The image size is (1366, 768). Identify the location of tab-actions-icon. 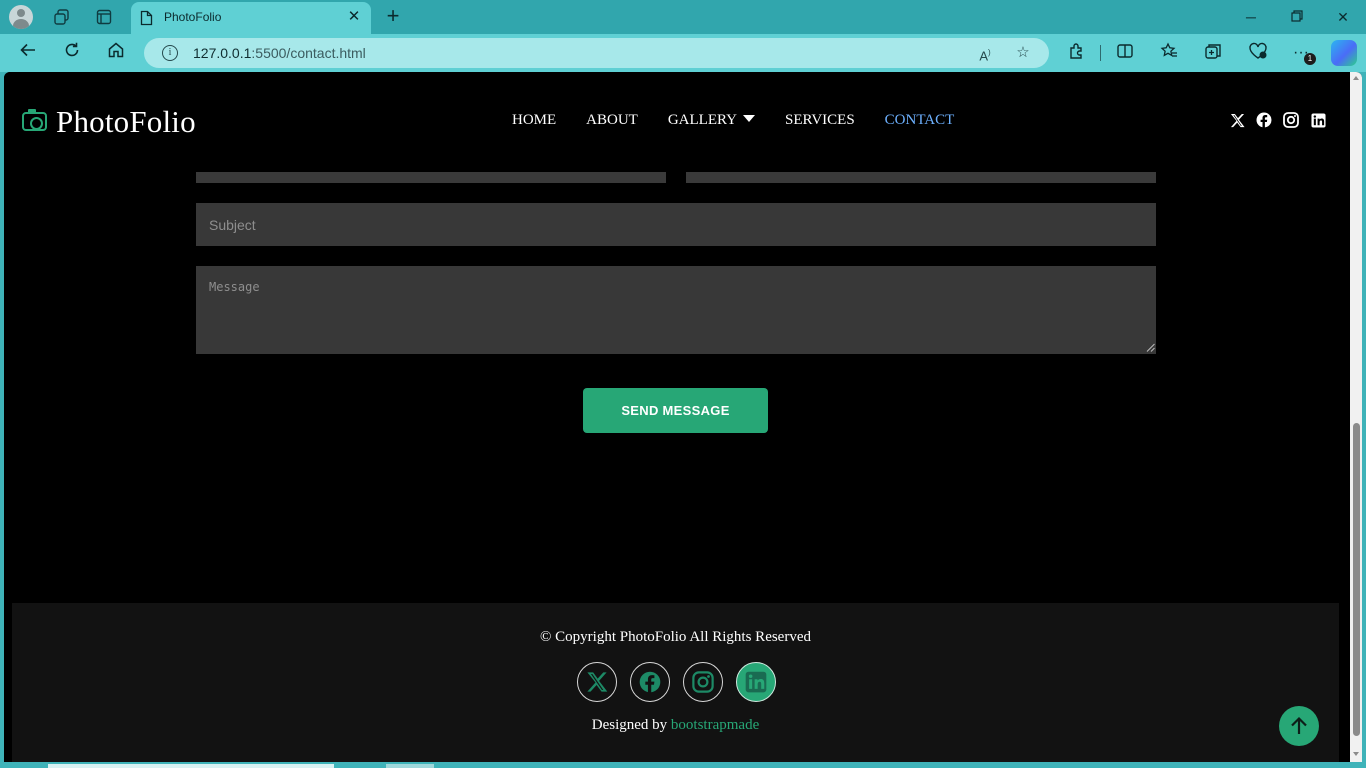
(104, 17).